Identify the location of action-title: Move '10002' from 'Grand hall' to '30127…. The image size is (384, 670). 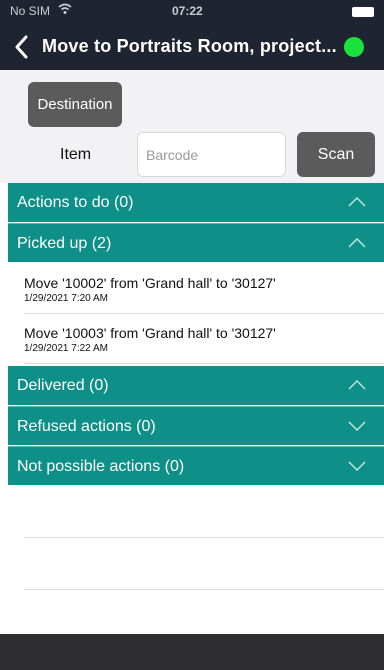
(150, 283).